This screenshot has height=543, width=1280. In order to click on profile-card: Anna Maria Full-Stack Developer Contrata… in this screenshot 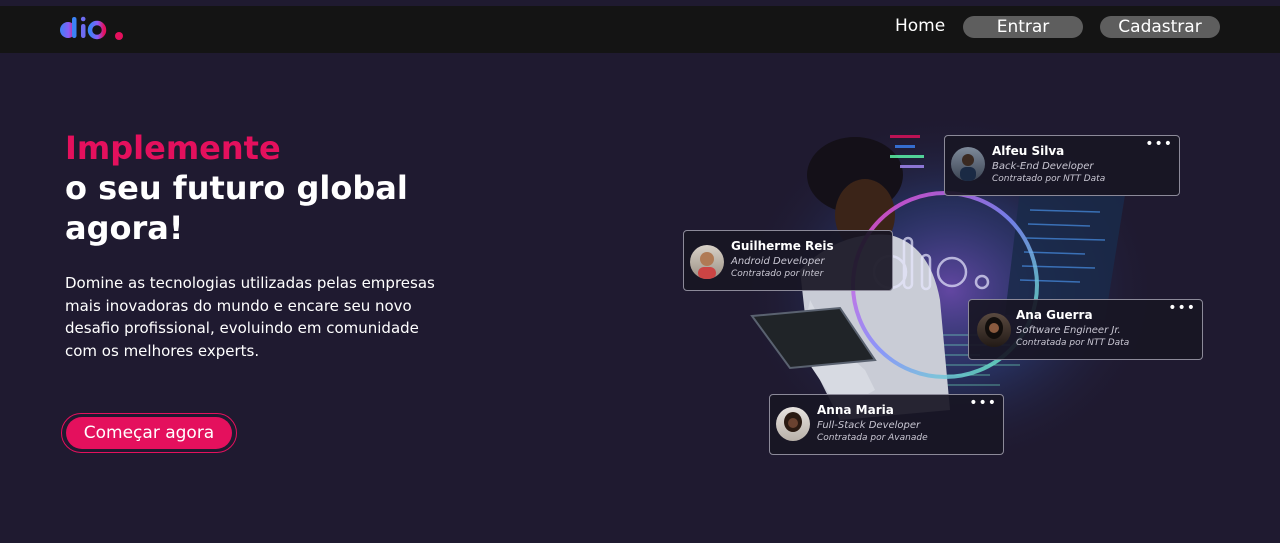, I will do `click(886, 424)`.